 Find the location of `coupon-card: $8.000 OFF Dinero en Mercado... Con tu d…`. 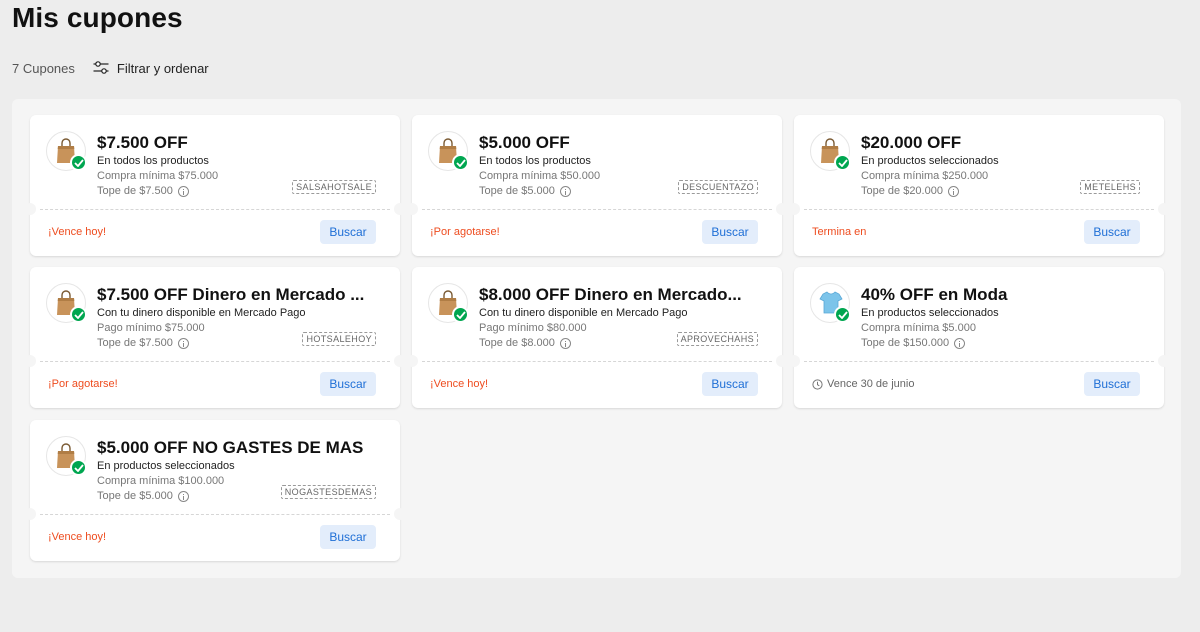

coupon-card: $8.000 OFF Dinero en Mercado... Con tu d… is located at coordinates (597, 337).